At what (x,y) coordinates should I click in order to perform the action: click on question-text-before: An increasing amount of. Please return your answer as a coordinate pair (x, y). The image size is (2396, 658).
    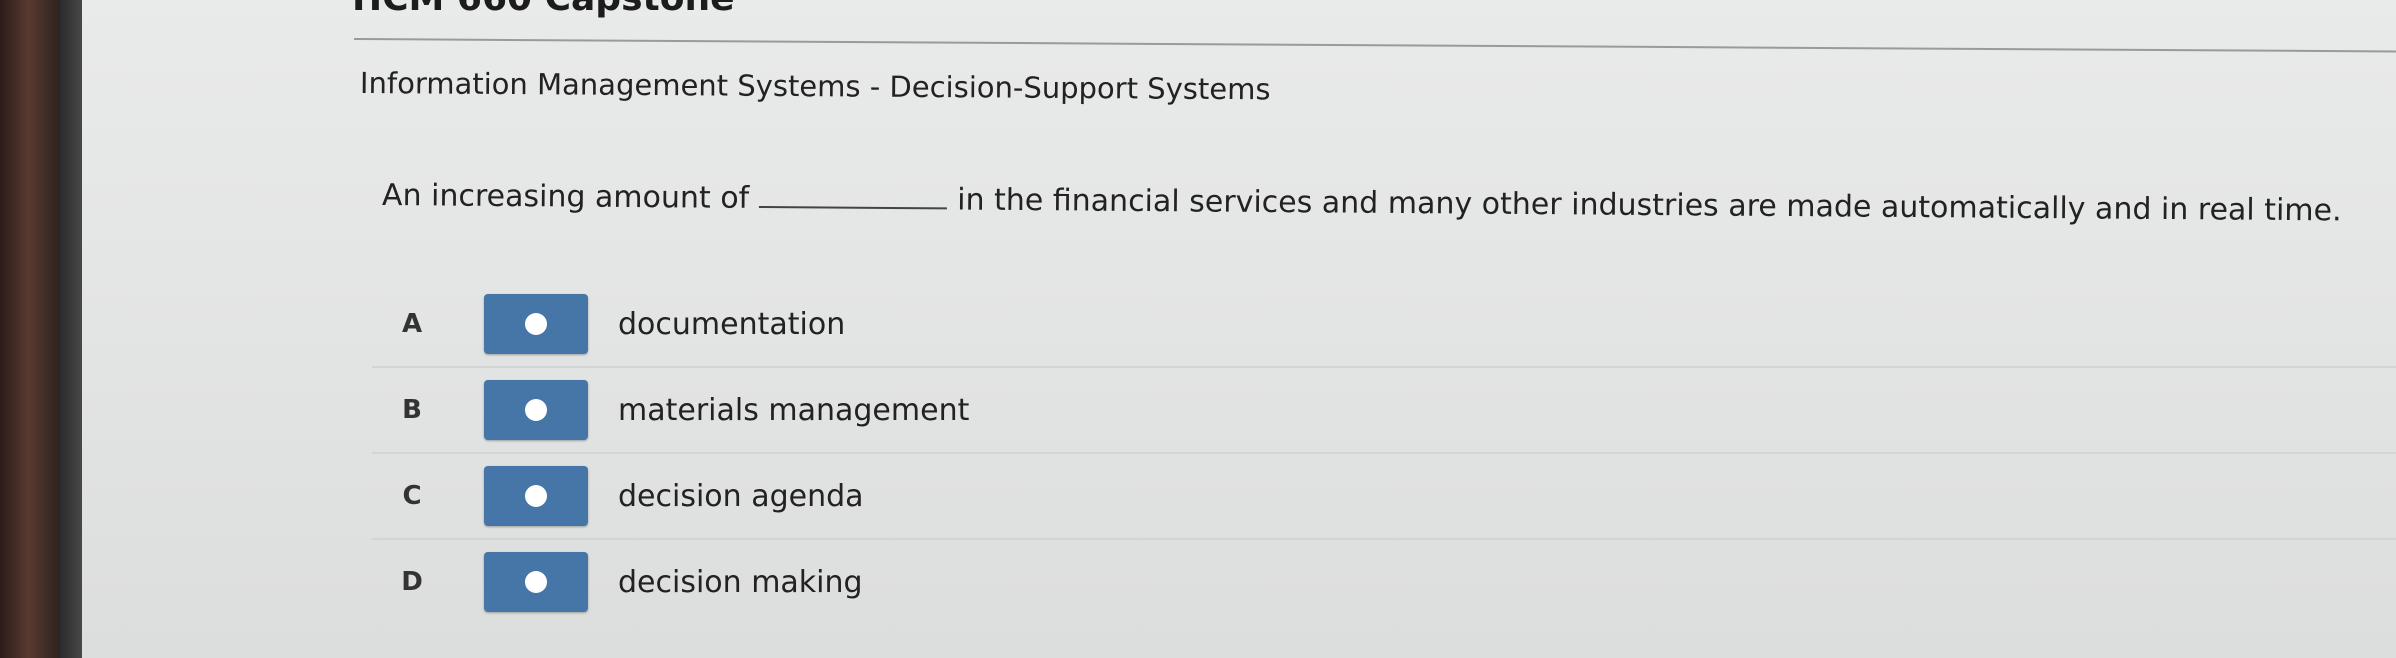
    Looking at the image, I should click on (565, 197).